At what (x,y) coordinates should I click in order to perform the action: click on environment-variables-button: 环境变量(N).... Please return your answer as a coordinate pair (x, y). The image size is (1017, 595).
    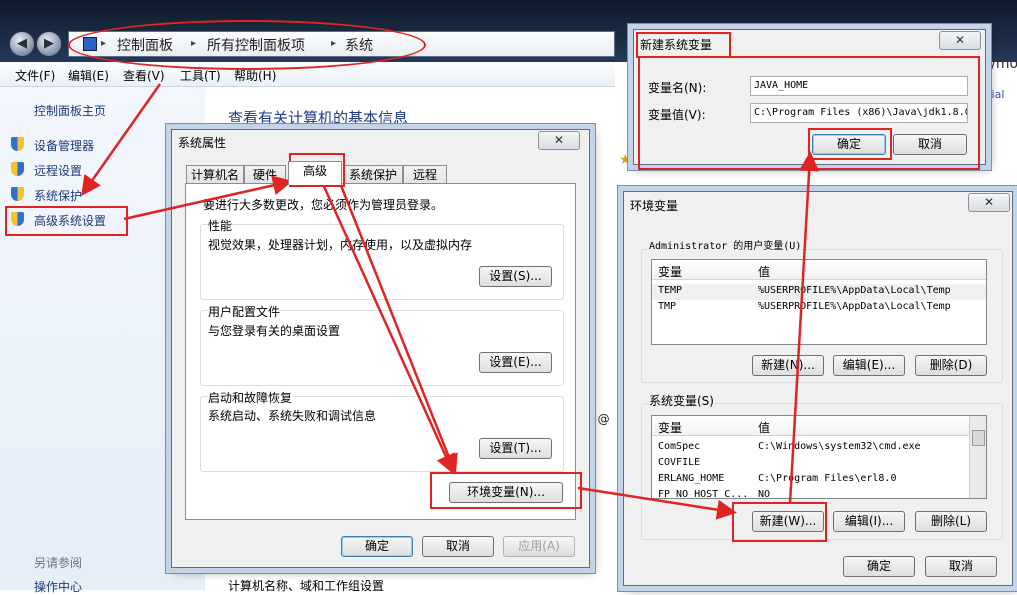
    Looking at the image, I should click on (506, 492).